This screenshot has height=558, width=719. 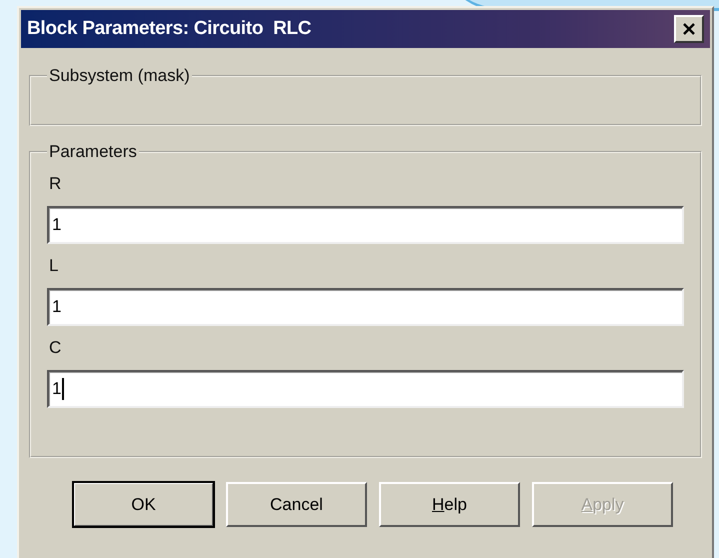 I want to click on field-label: L, so click(x=54, y=266).